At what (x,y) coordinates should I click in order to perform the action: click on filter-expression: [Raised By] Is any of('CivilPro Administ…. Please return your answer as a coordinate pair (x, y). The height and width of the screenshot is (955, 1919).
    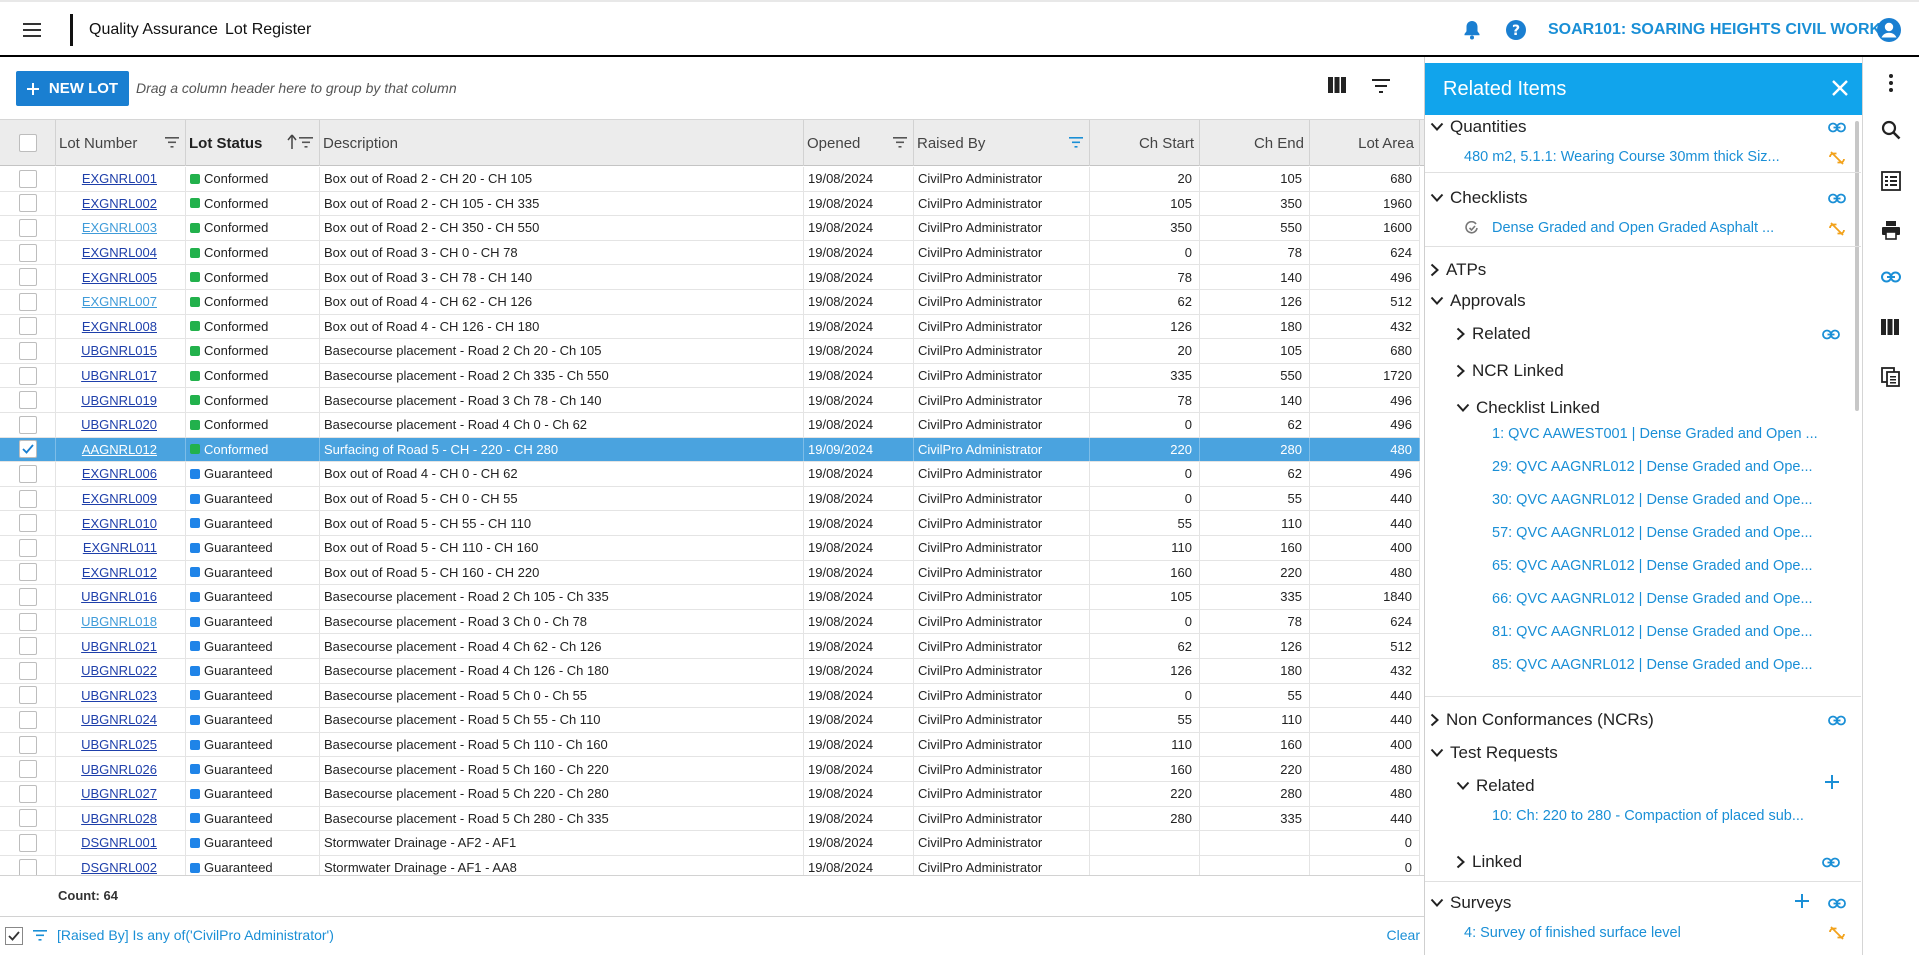
    Looking at the image, I should click on (195, 935).